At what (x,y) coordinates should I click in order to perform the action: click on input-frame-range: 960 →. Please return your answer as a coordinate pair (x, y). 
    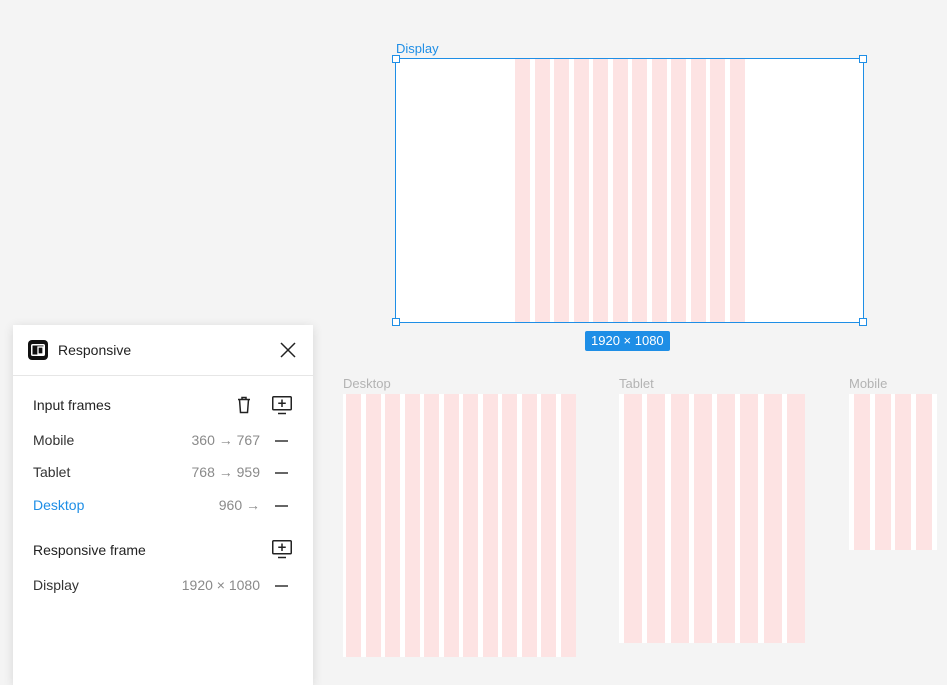
    Looking at the image, I should click on (239, 505).